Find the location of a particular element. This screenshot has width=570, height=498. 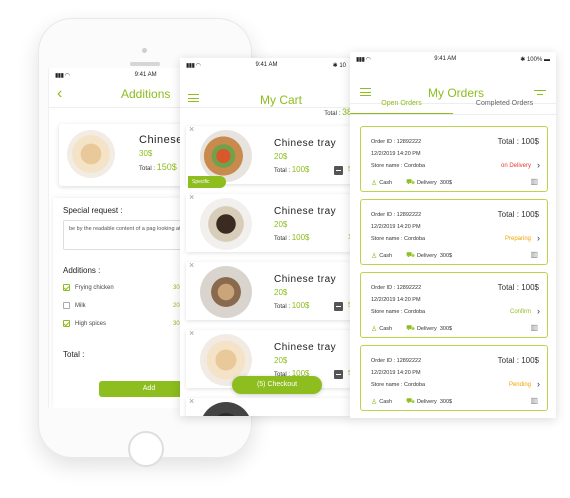

cart-total: Total : 38 is located at coordinates (338, 112).